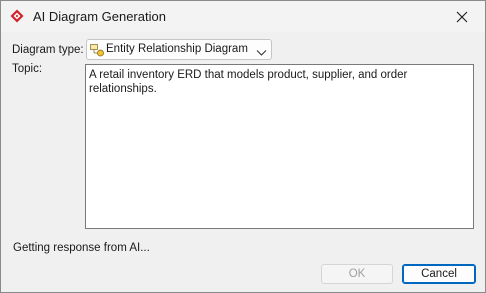 The width and height of the screenshot is (486, 293). What do you see at coordinates (261, 51) in the screenshot?
I see `chevron-down-icon` at bounding box center [261, 51].